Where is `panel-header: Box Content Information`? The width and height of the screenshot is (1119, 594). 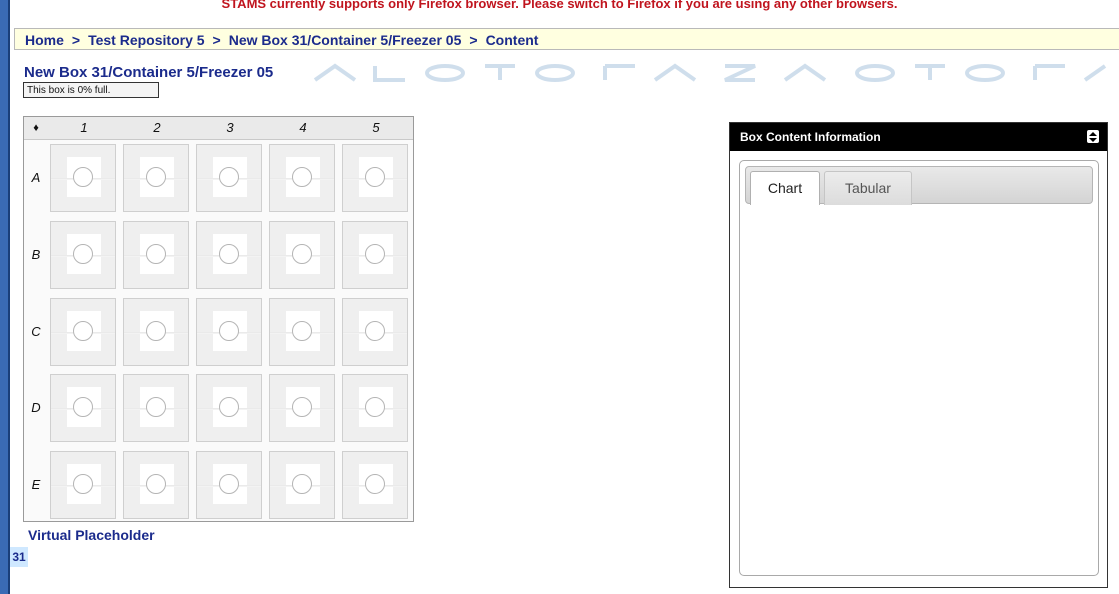 panel-header: Box Content Information is located at coordinates (918, 137).